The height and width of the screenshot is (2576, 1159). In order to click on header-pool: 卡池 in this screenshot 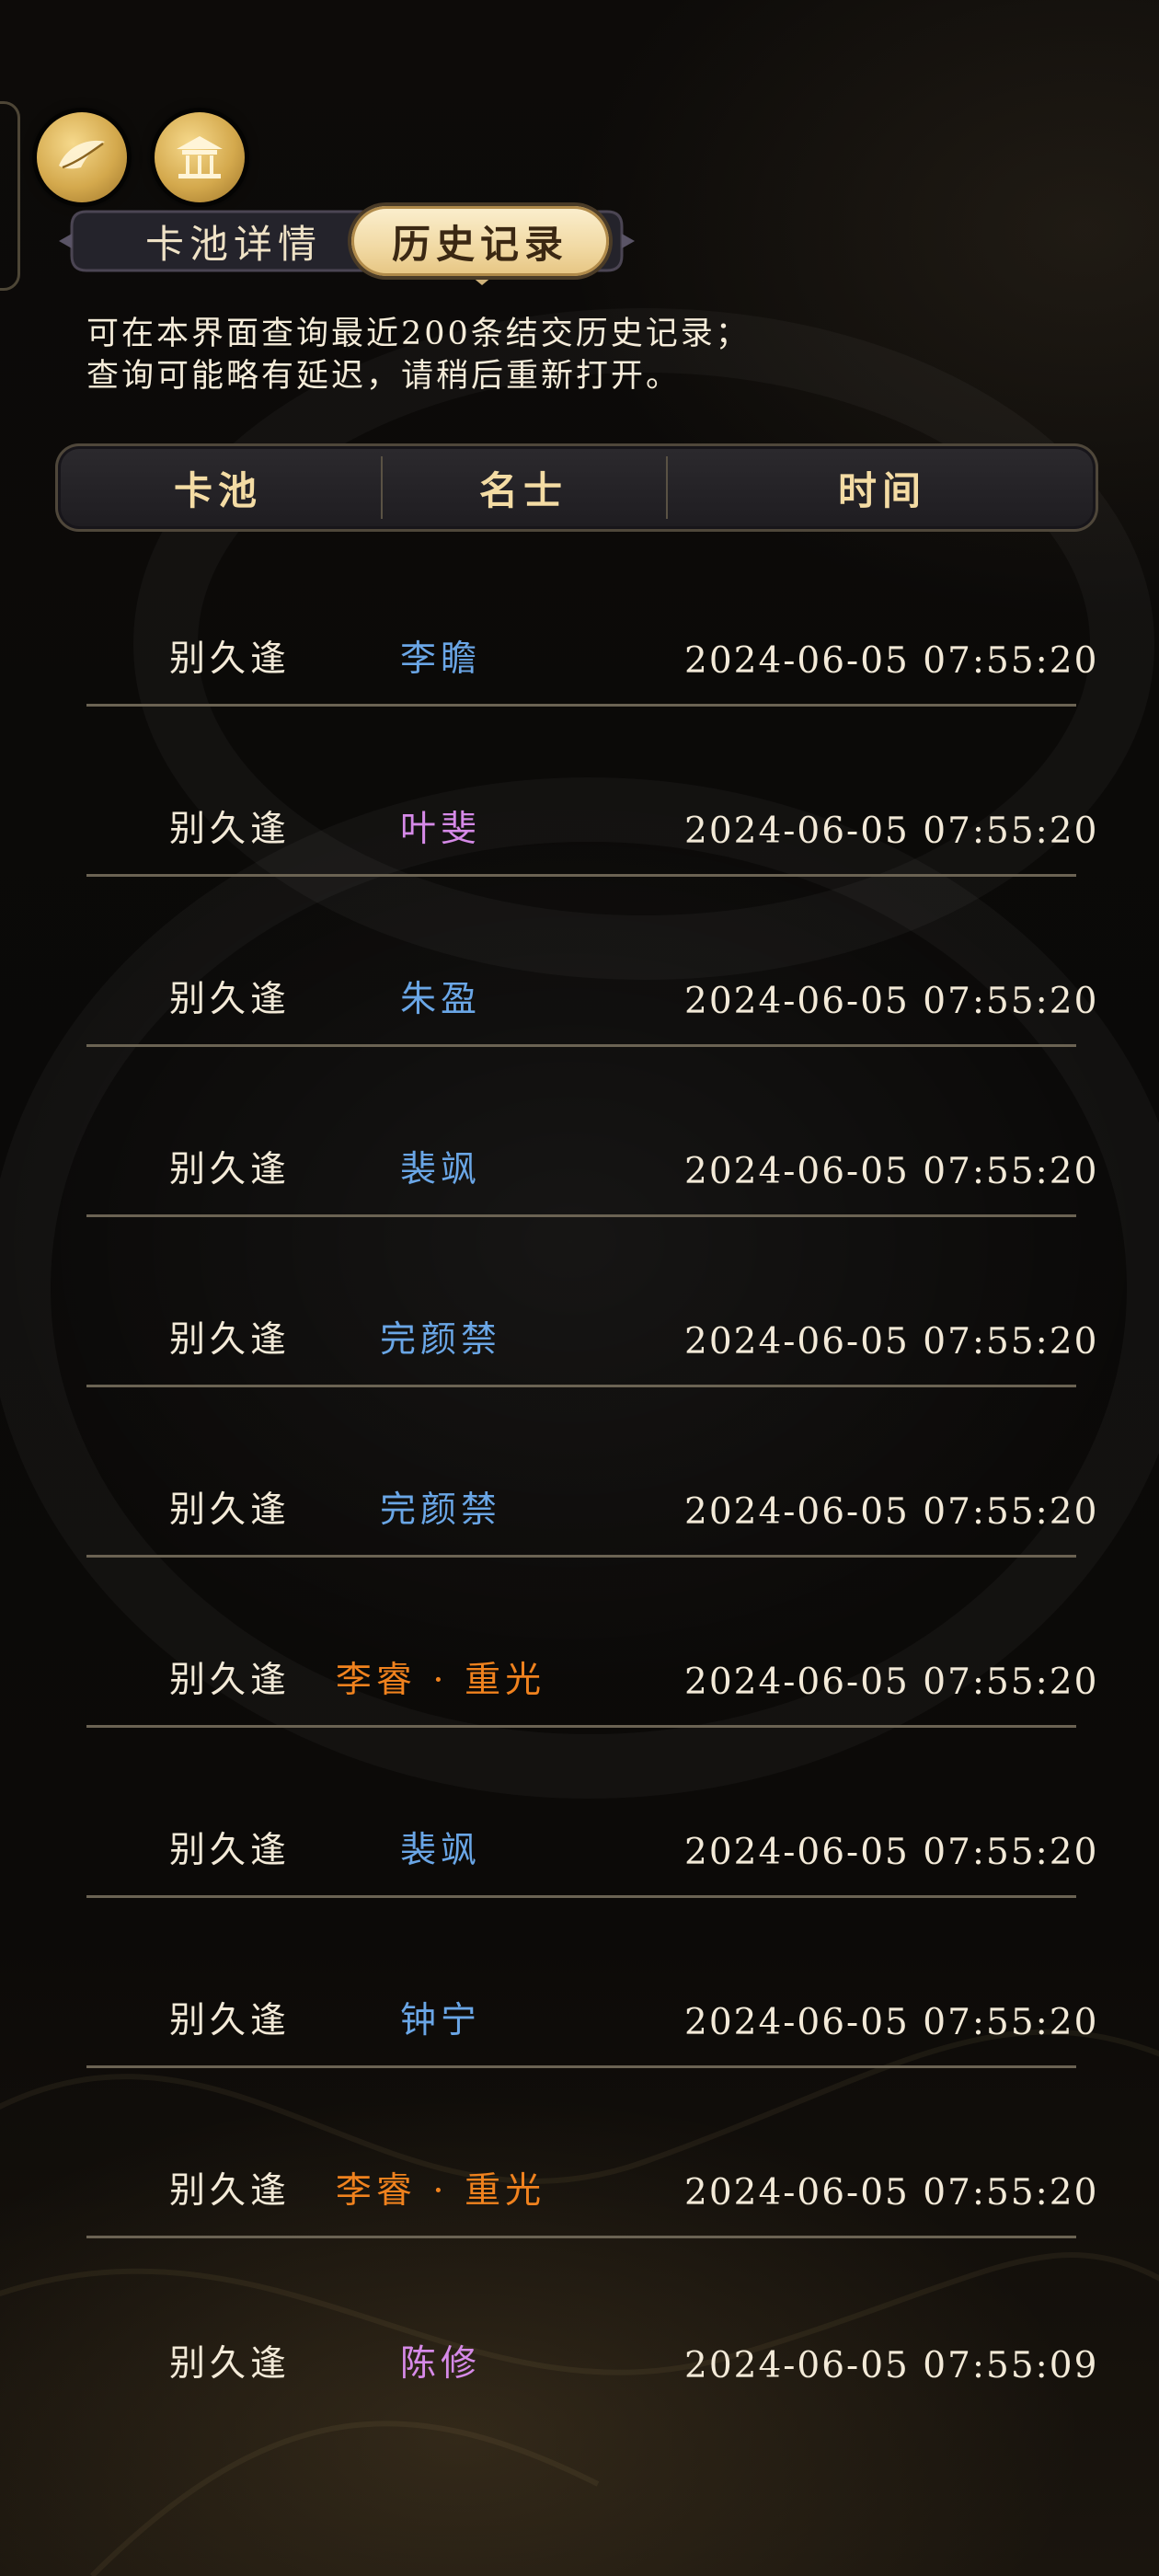, I will do `click(217, 490)`.